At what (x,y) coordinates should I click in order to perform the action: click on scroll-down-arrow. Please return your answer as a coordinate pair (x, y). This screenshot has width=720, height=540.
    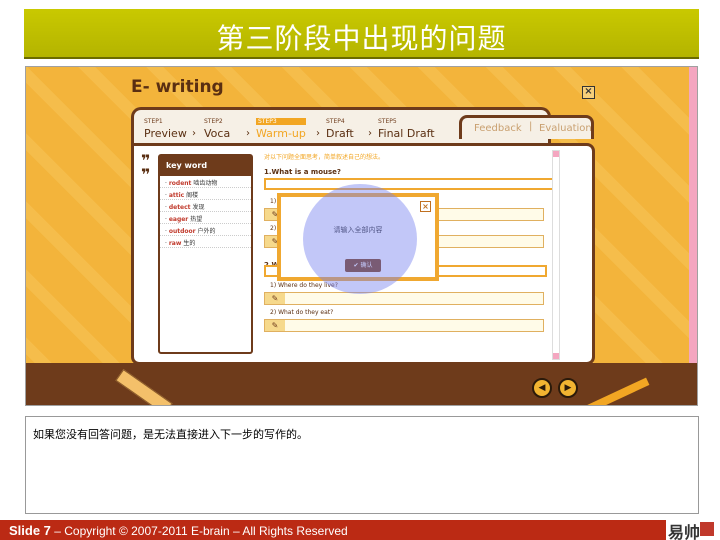
    Looking at the image, I should click on (556, 356).